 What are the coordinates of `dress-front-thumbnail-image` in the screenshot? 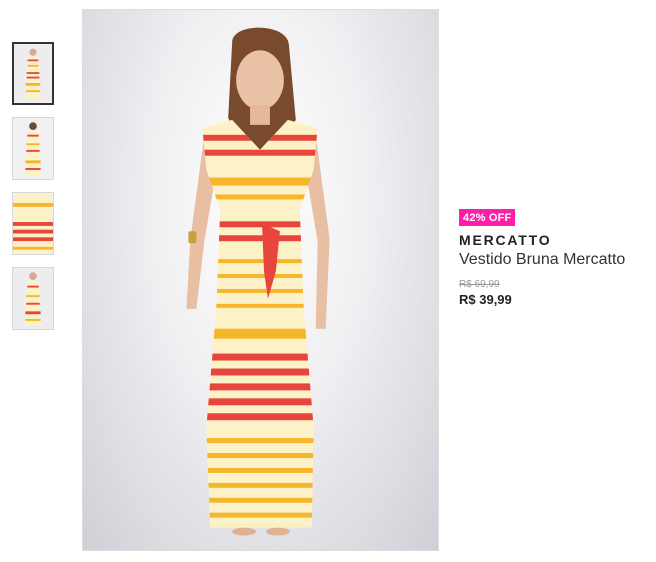 It's located at (33, 73).